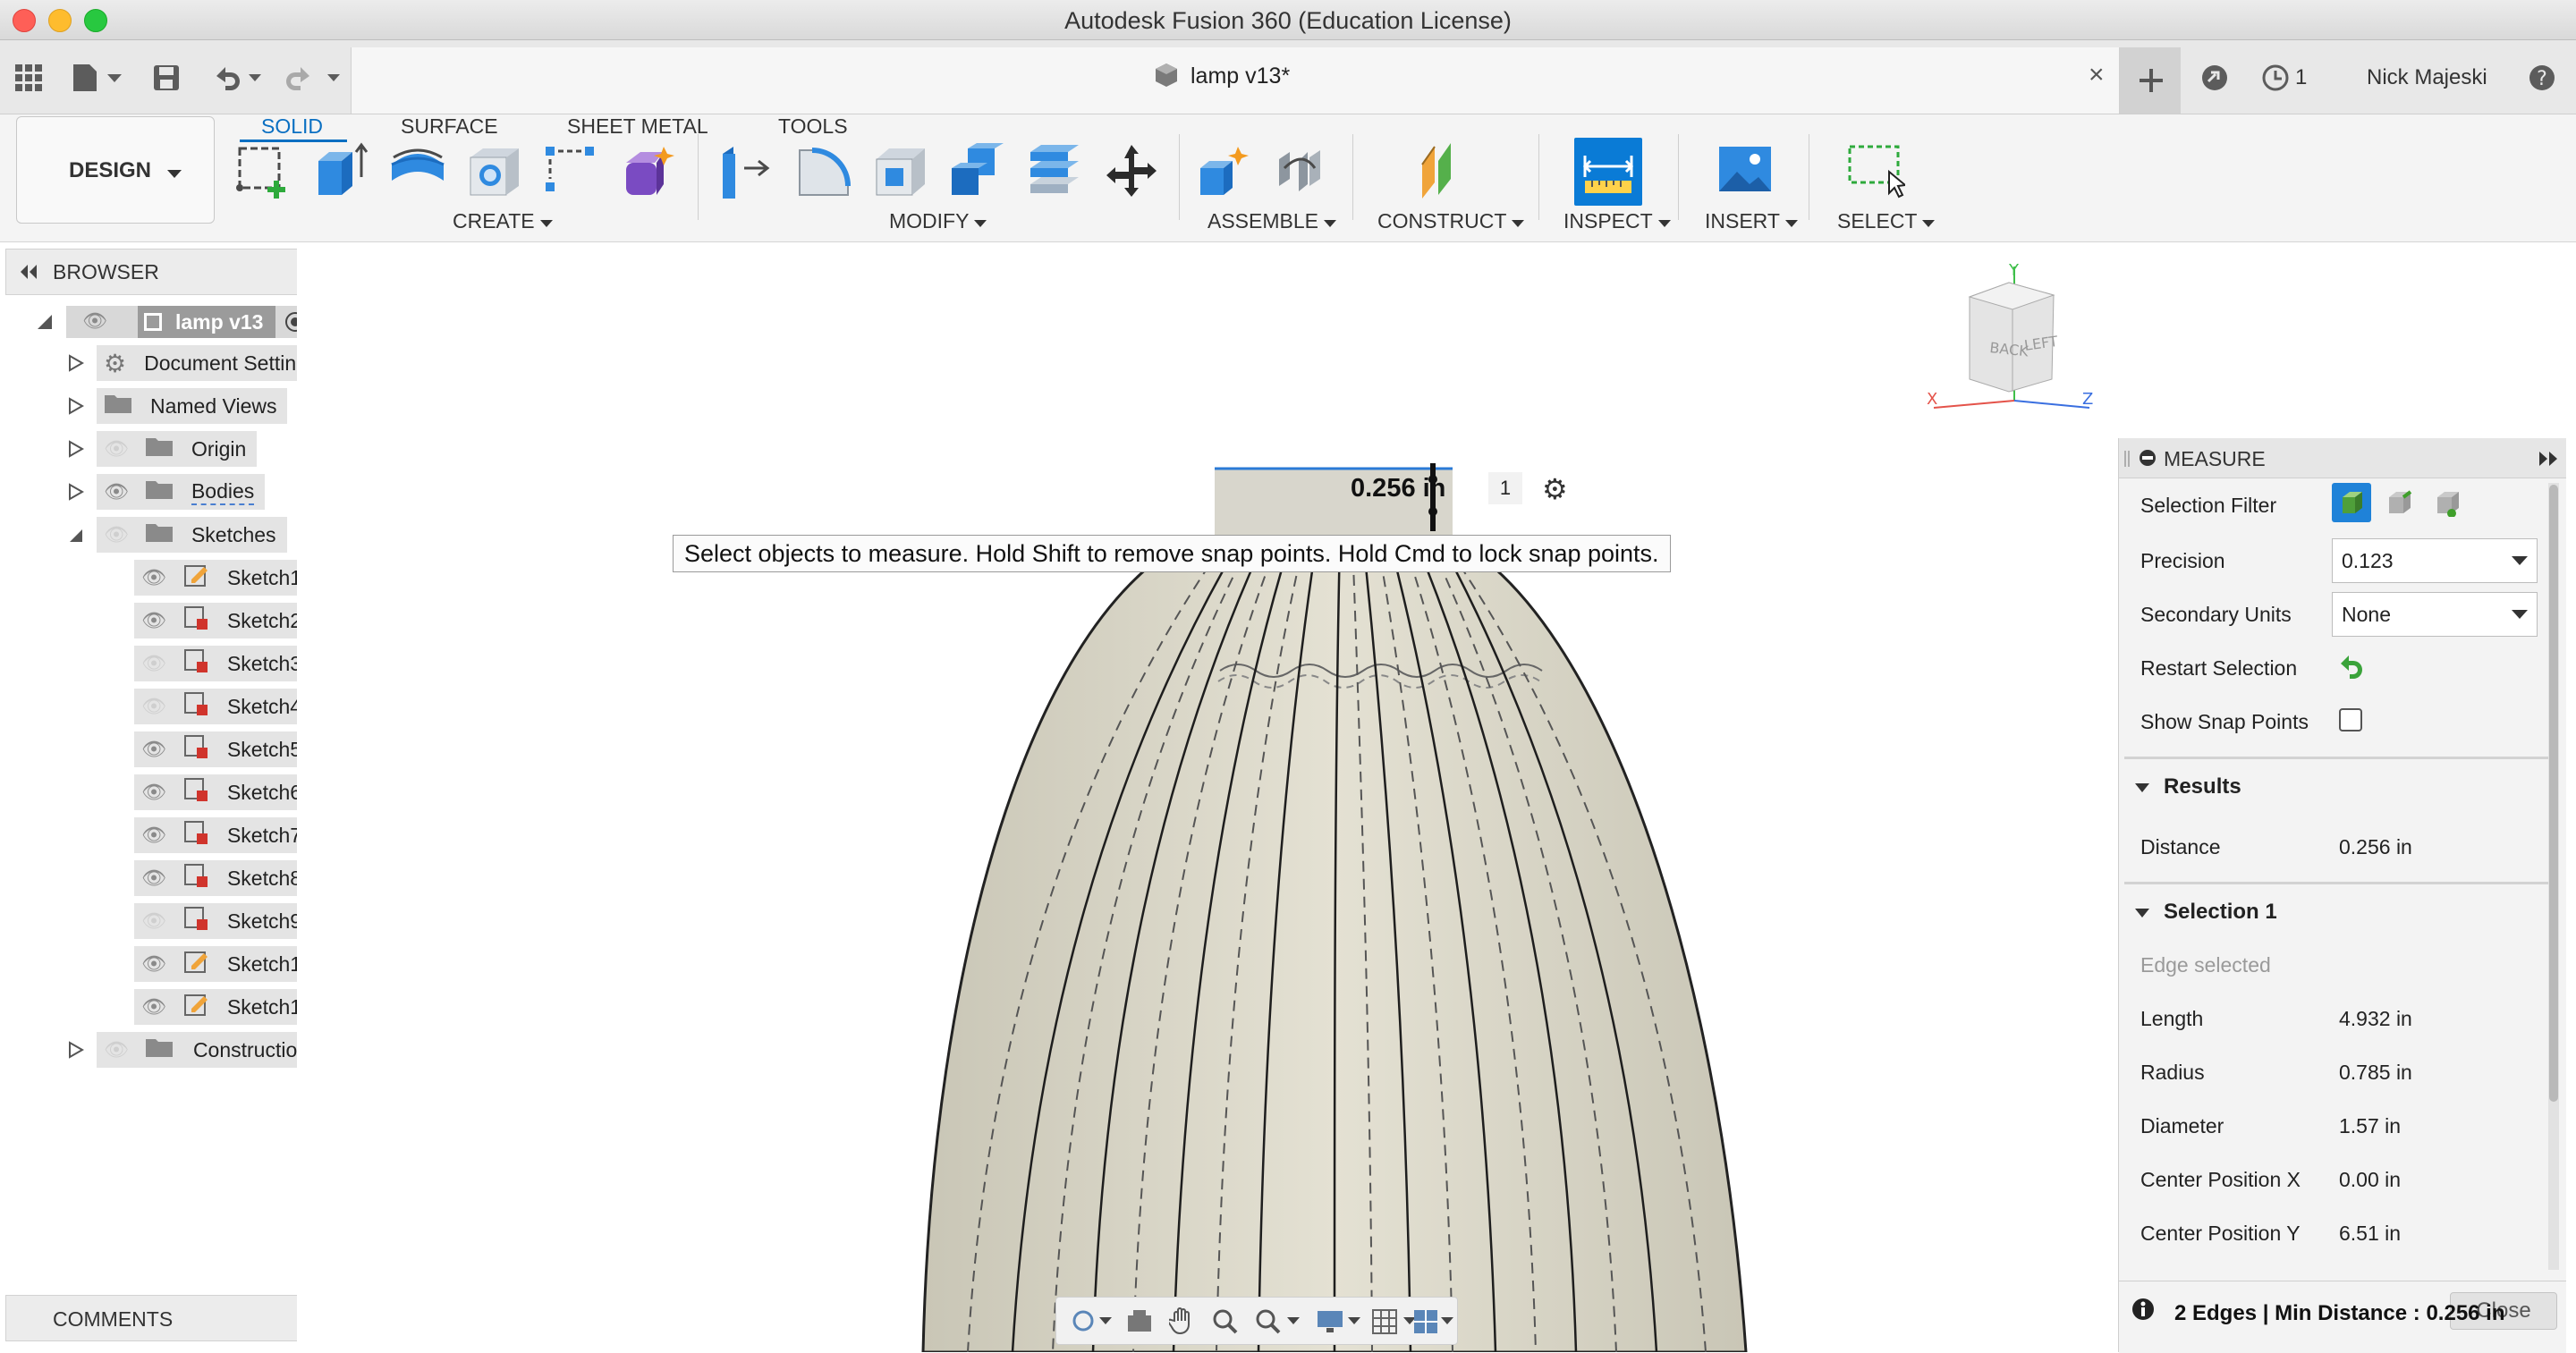 Image resolution: width=2576 pixels, height=1353 pixels. I want to click on new-component-icon, so click(1224, 170).